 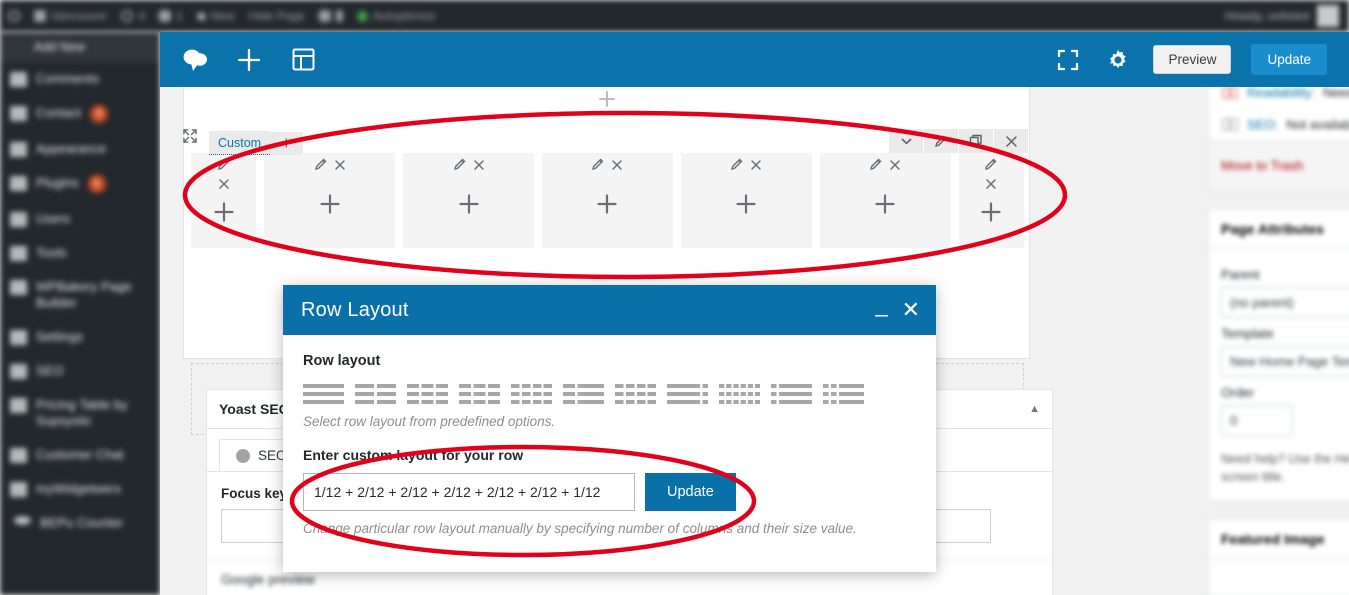 What do you see at coordinates (1279, 539) in the screenshot?
I see `featured-image-header: Featured Image ▲` at bounding box center [1279, 539].